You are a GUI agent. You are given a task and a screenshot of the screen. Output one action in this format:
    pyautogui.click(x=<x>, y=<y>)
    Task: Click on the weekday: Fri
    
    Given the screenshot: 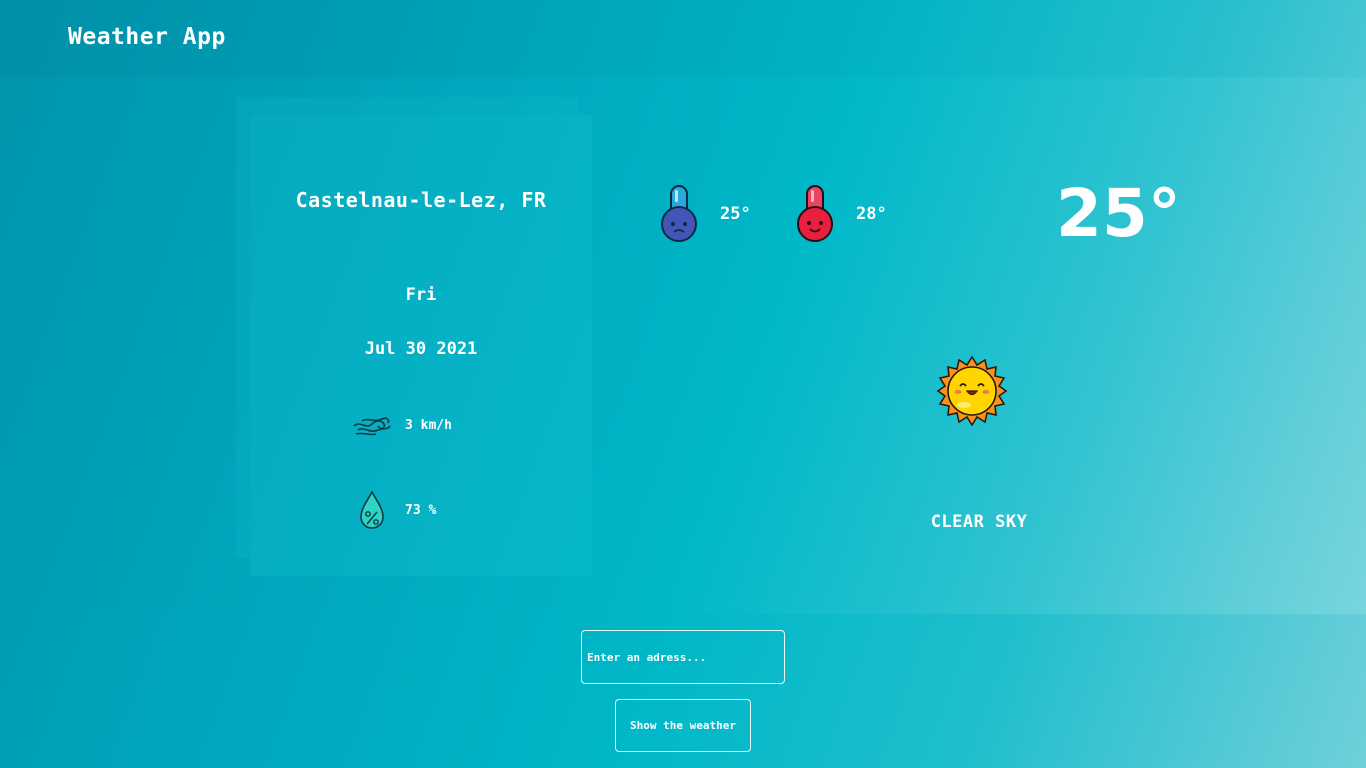 What is the action you would take?
    pyautogui.click(x=421, y=295)
    